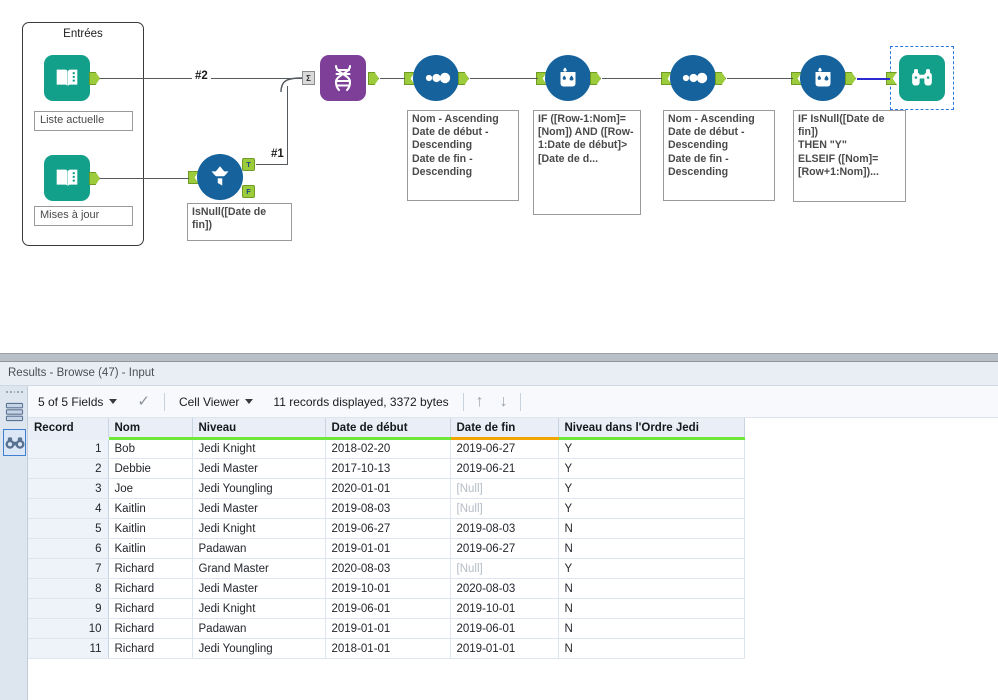  Describe the element at coordinates (68, 648) in the screenshot. I see `cell-record: 11` at that location.